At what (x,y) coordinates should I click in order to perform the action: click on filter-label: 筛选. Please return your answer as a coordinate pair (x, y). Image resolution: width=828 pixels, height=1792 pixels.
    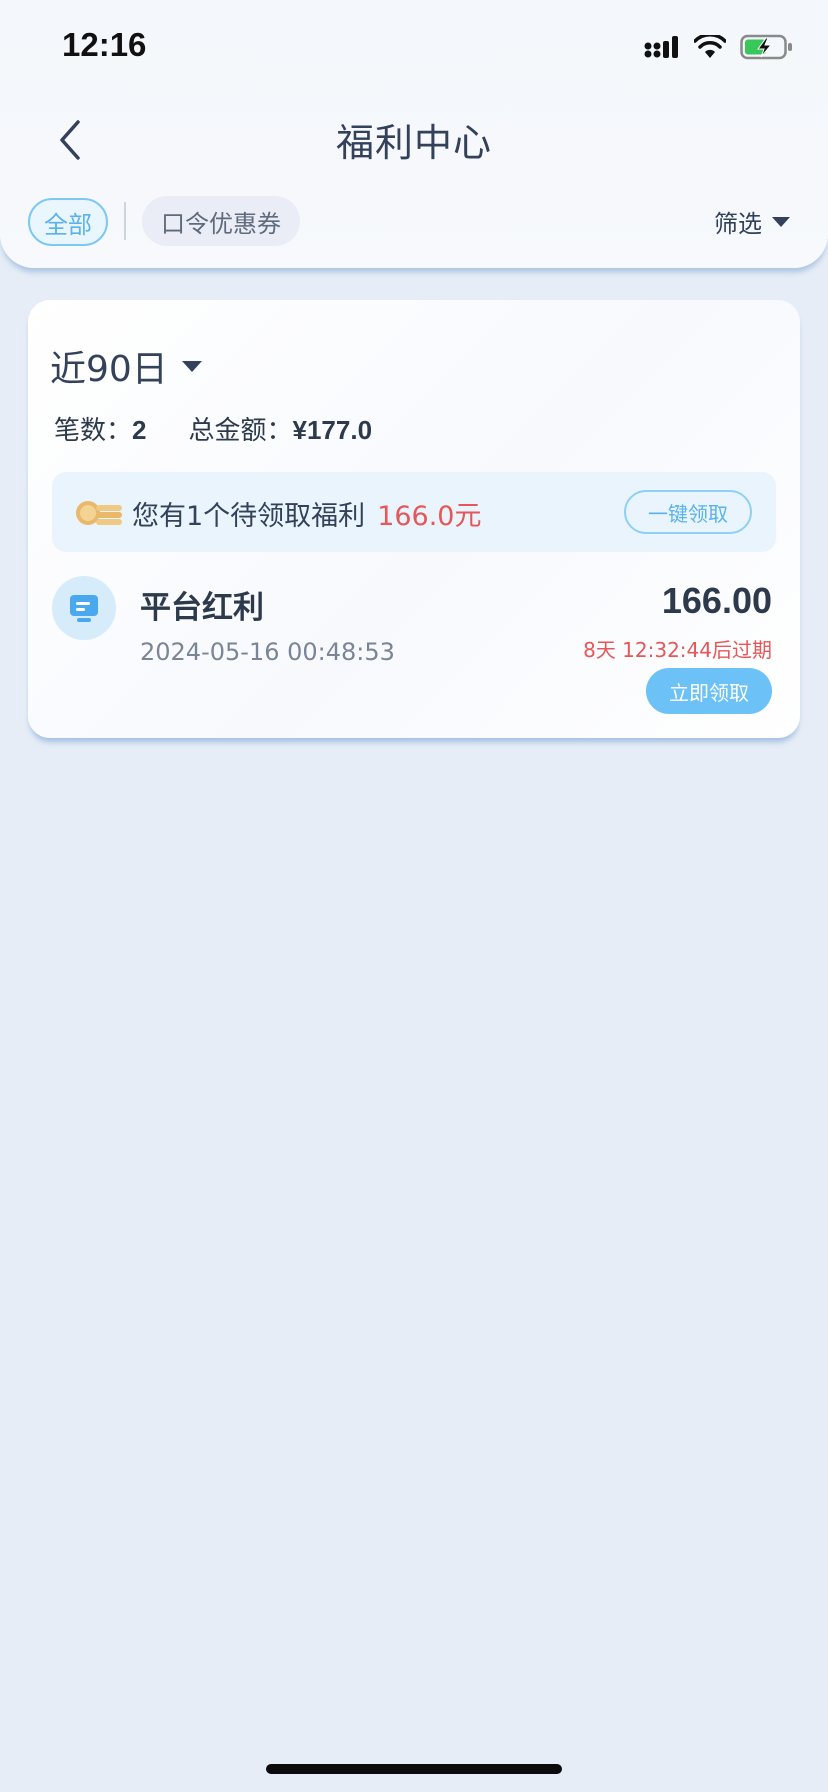
    Looking at the image, I should click on (738, 224).